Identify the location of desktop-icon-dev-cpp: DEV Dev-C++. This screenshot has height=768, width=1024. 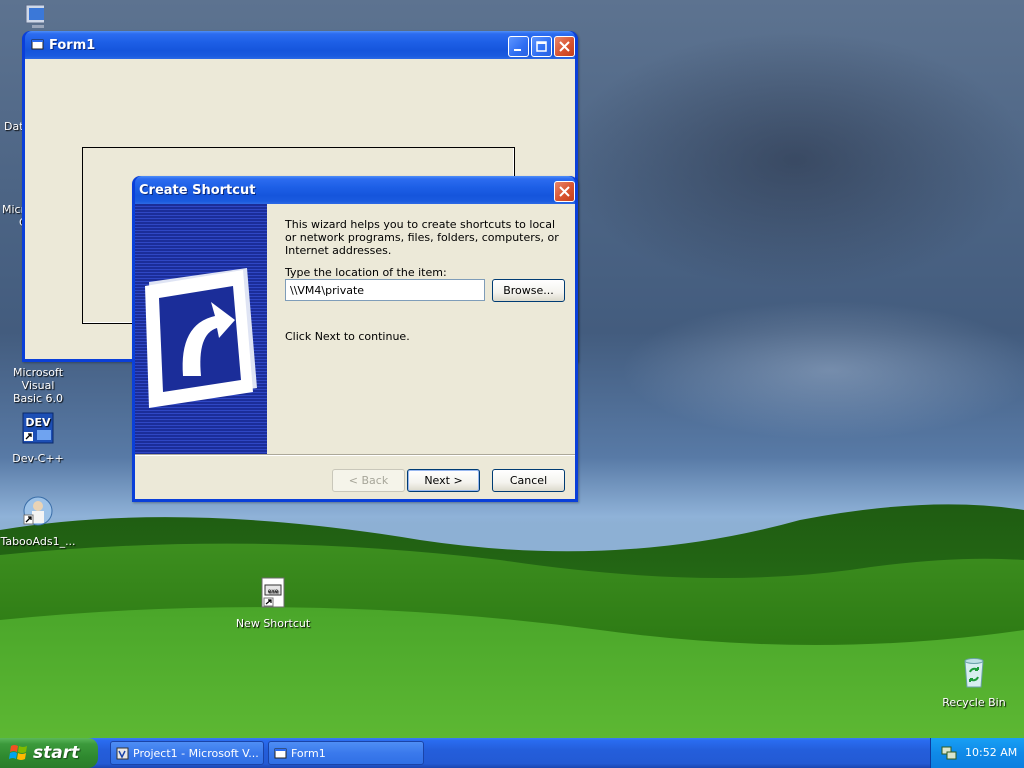
(39, 438).